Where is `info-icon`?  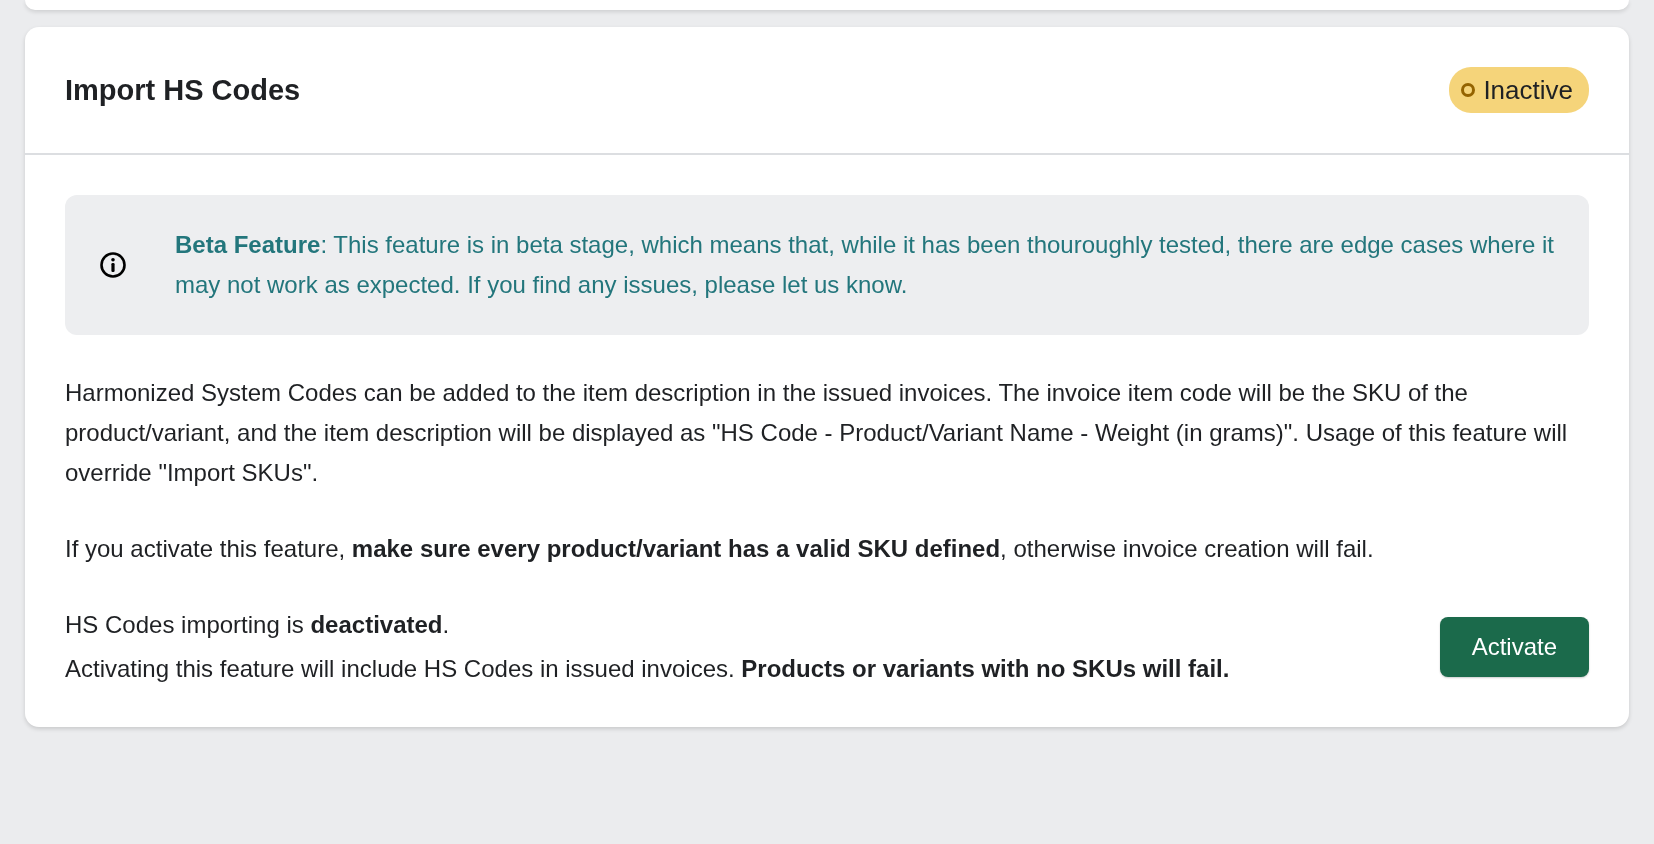 info-icon is located at coordinates (113, 265).